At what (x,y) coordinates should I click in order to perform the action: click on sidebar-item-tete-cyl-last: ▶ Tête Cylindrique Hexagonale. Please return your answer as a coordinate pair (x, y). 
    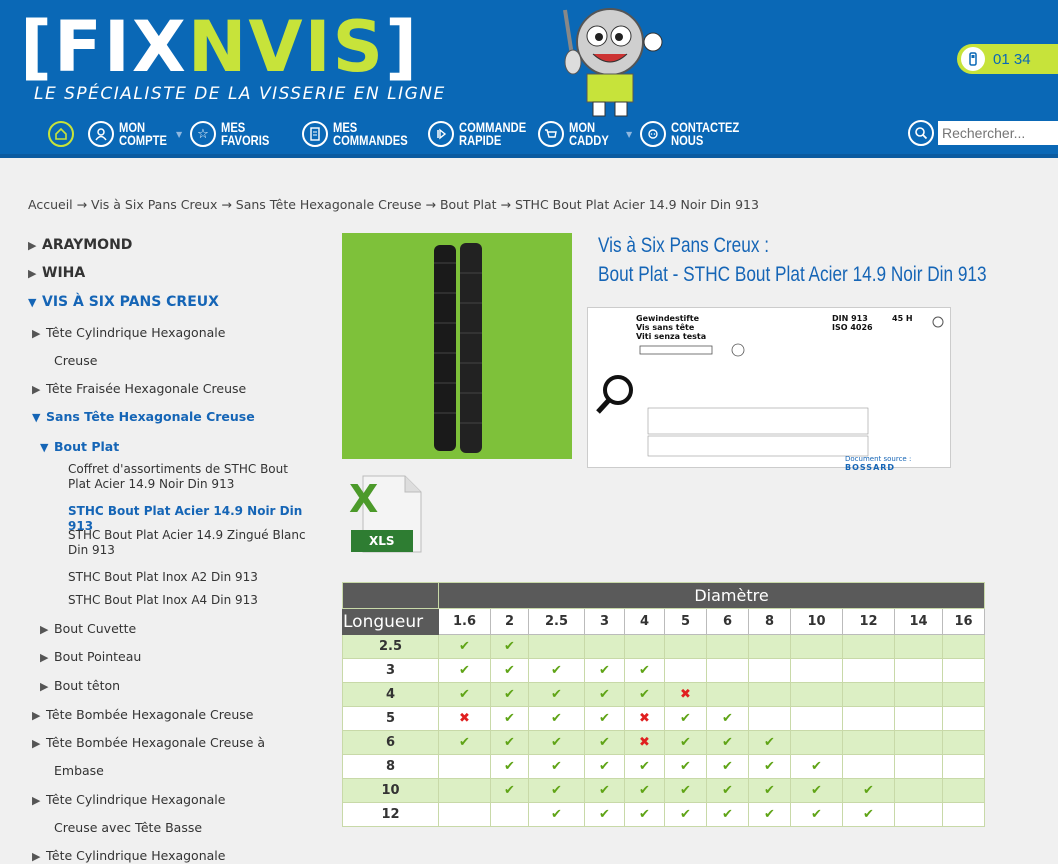
    Looking at the image, I should click on (128, 856).